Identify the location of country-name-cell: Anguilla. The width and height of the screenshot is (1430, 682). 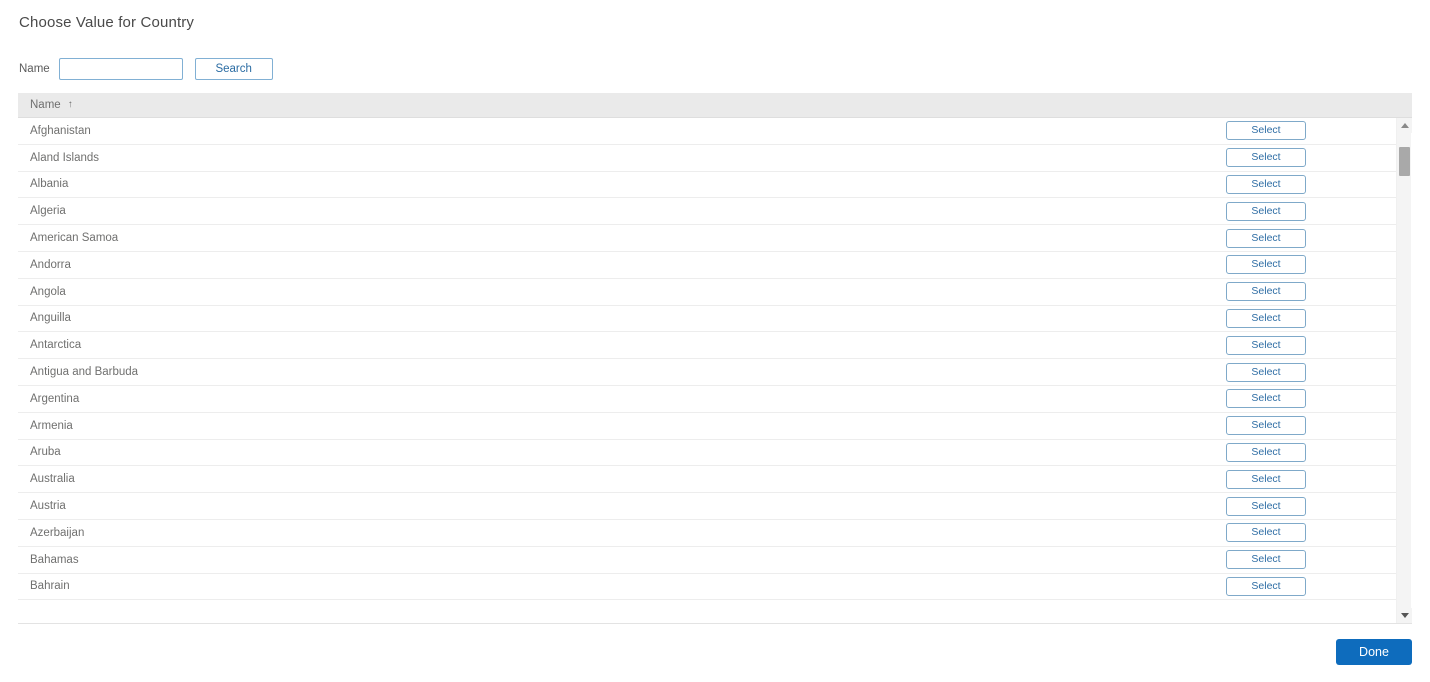
(50, 318).